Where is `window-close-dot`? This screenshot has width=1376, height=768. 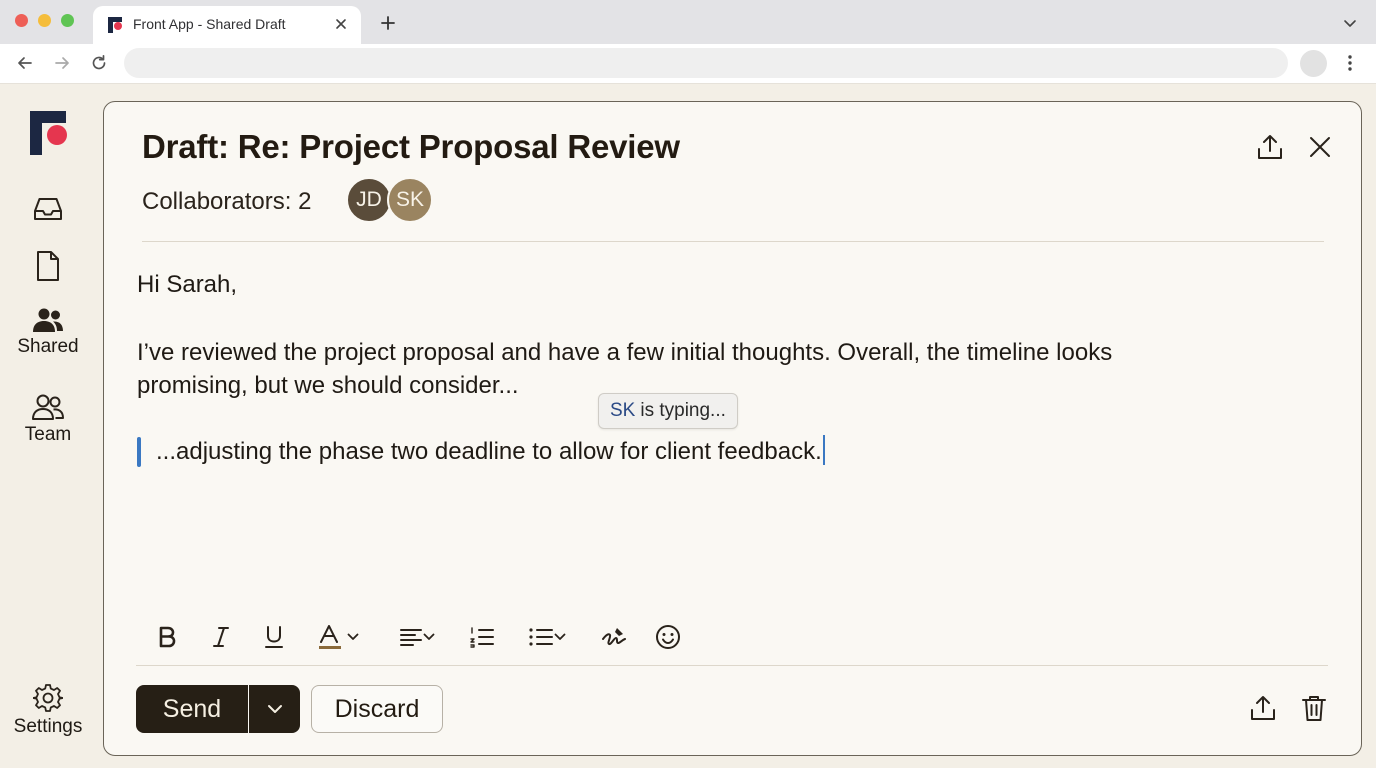
window-close-dot is located at coordinates (21, 20).